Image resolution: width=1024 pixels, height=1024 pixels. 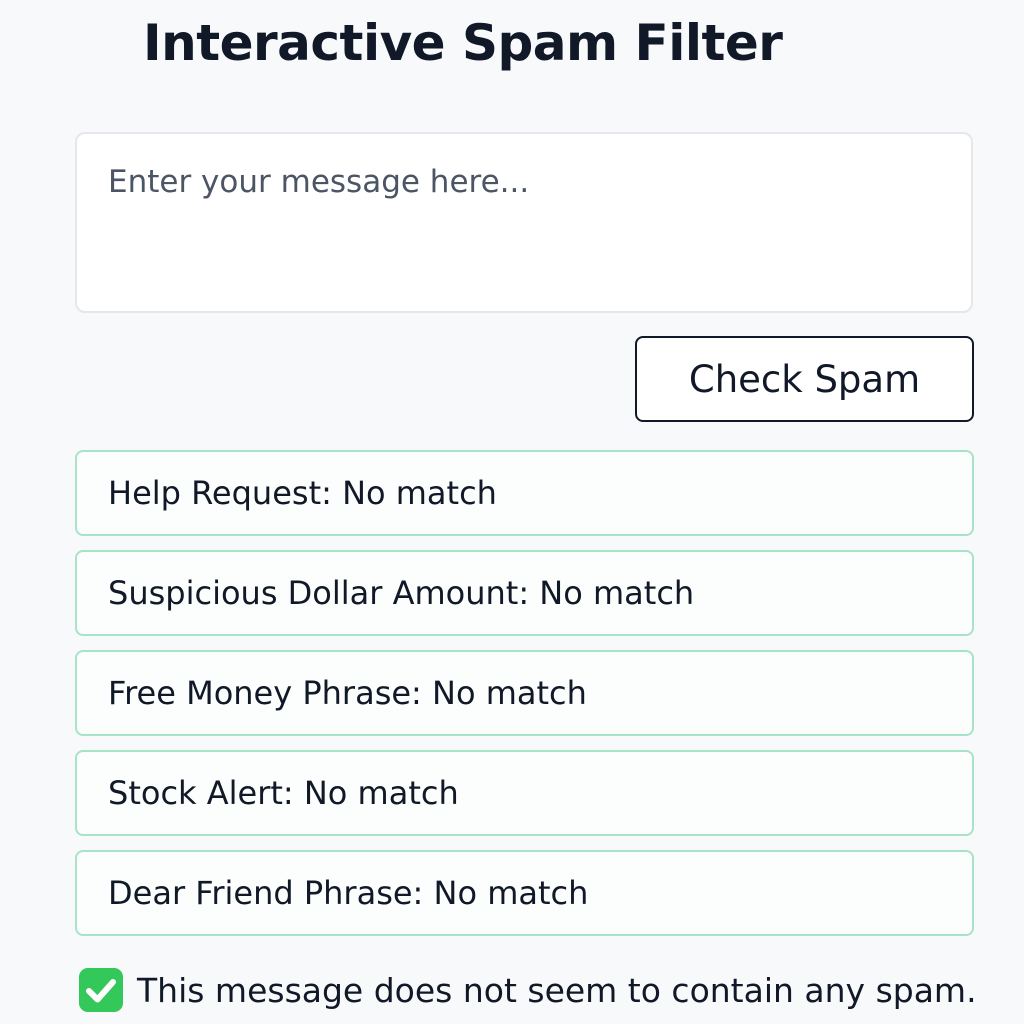 I want to click on result-dear-friend-phrase: Dear Friend Phrase: No match, so click(x=524, y=893).